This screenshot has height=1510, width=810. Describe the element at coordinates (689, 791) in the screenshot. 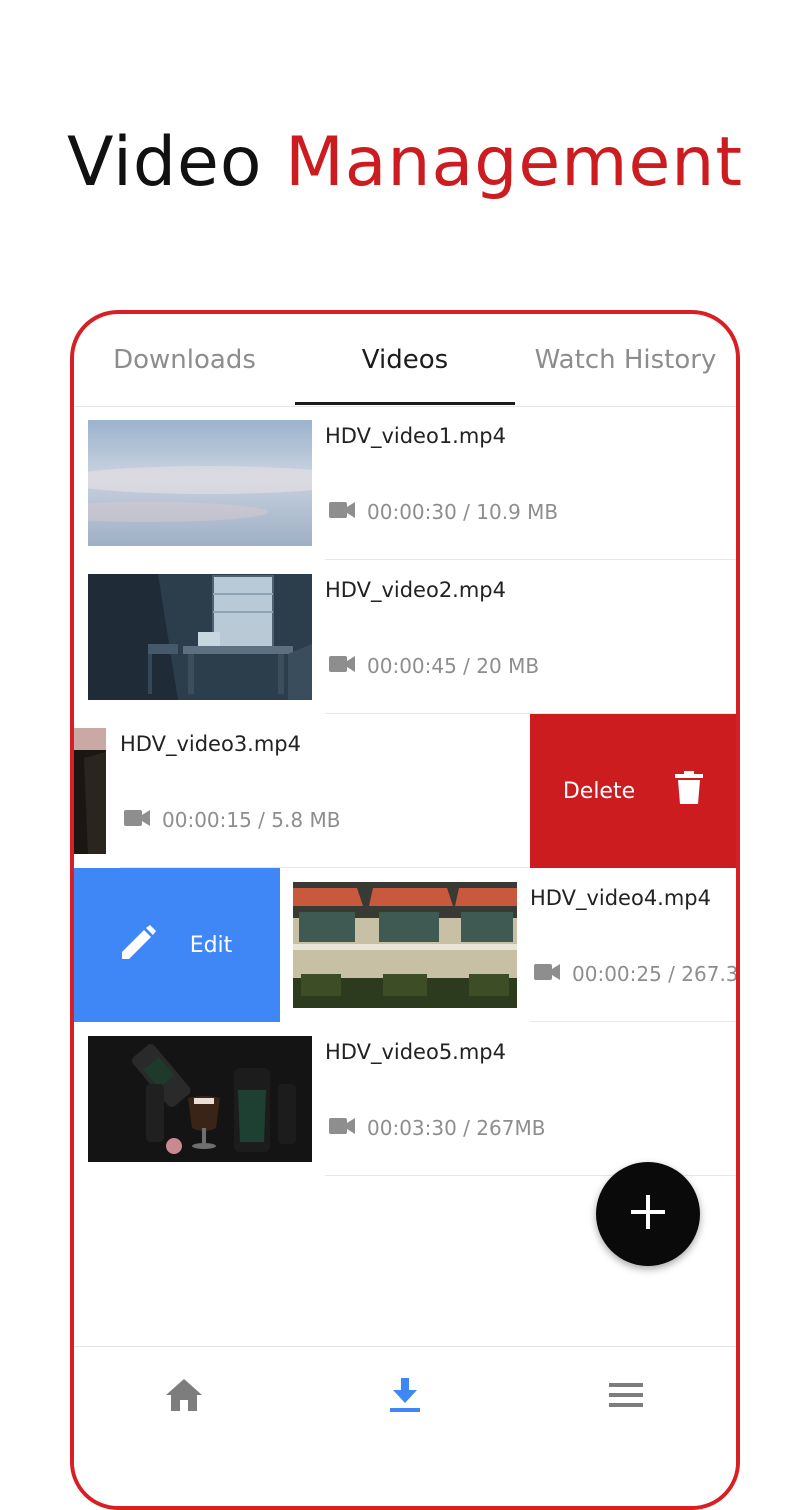

I see `trash-icon` at that location.